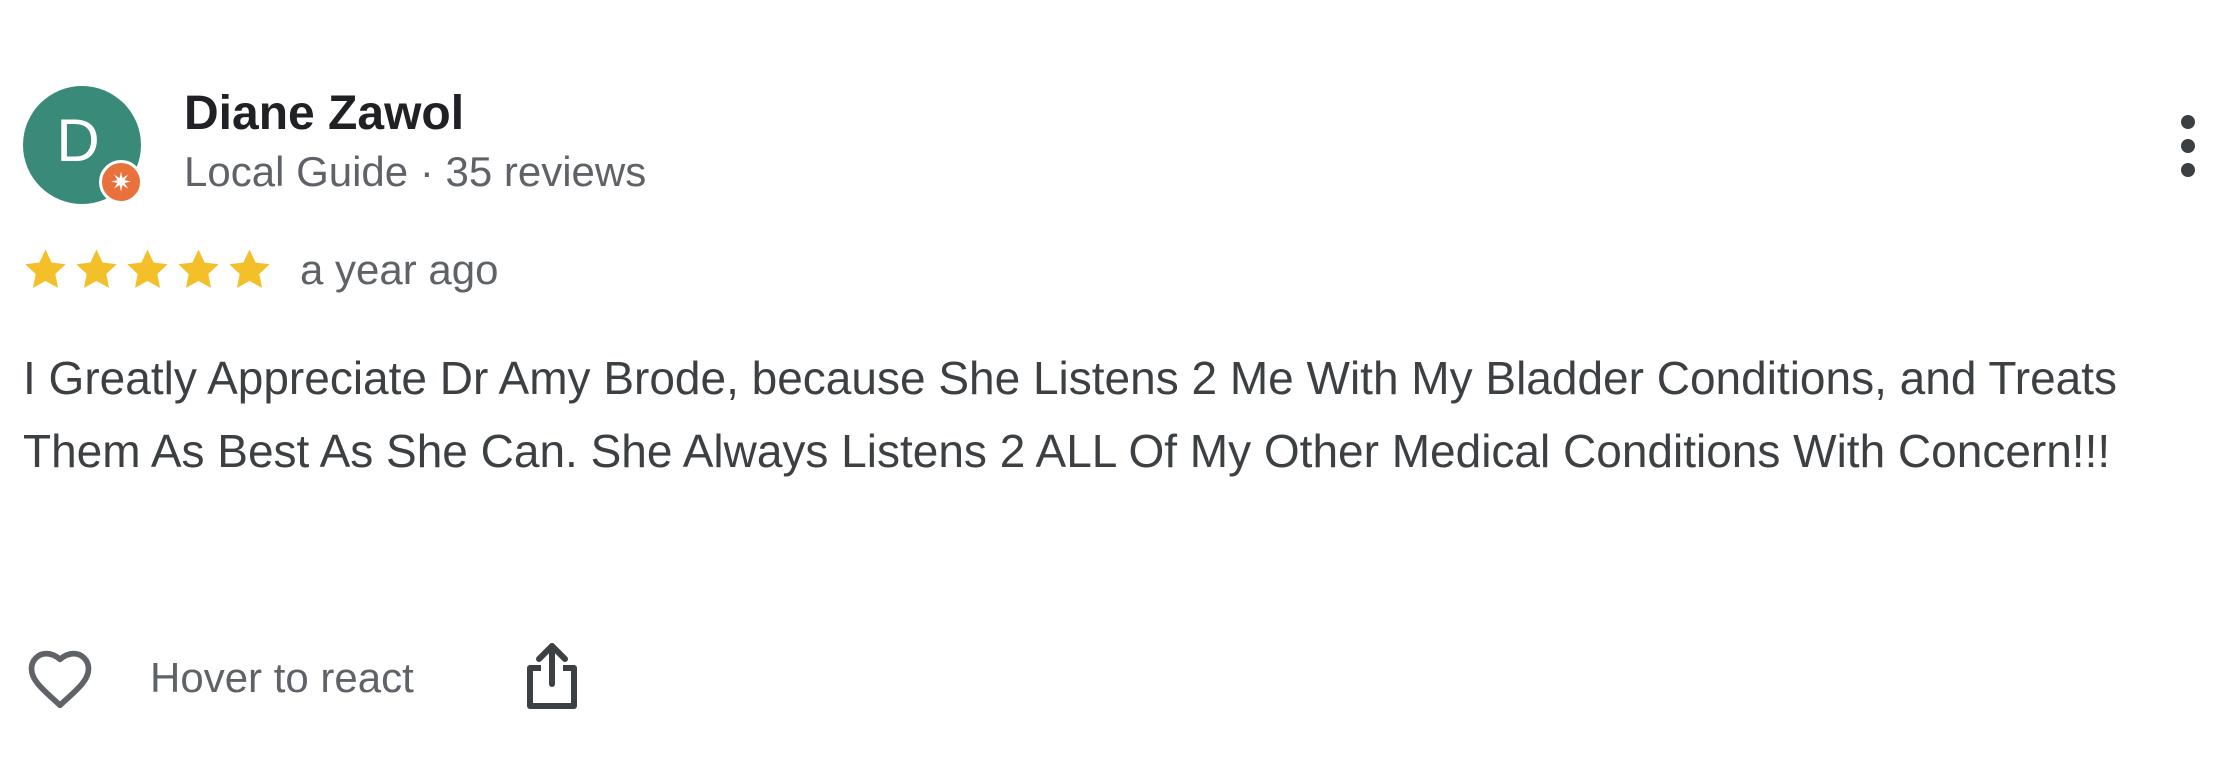 This screenshot has width=2230, height=776. Describe the element at coordinates (282, 677) in the screenshot. I see `react-label: Hover to react` at that location.